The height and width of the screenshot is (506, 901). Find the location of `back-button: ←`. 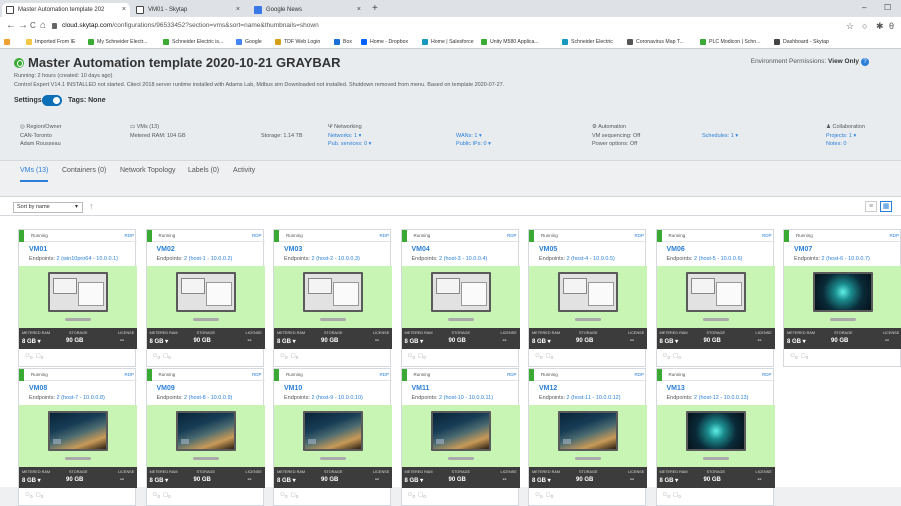

back-button: ← is located at coordinates (11, 26).